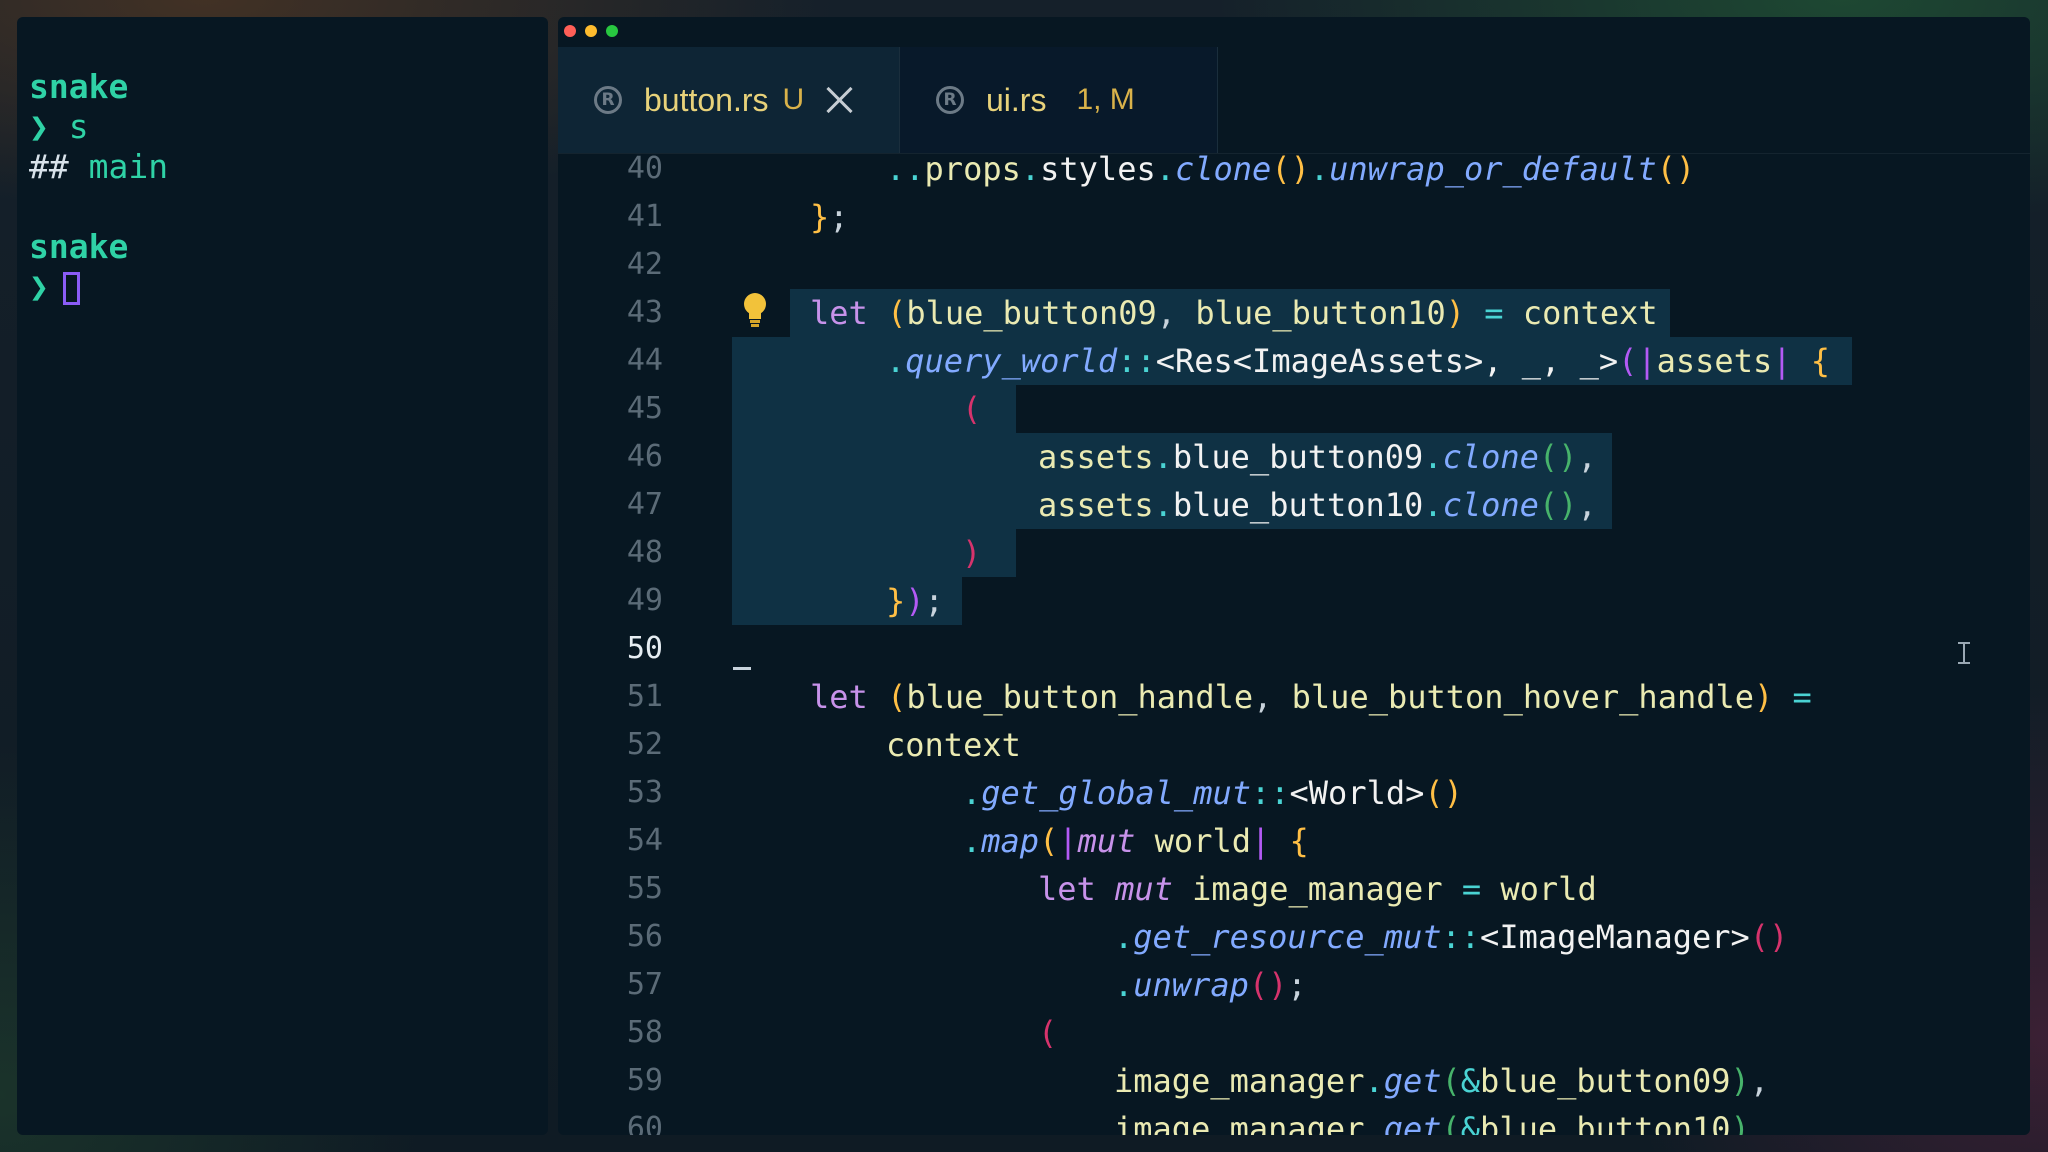  Describe the element at coordinates (644, 936) in the screenshot. I see `line-number: 56` at that location.